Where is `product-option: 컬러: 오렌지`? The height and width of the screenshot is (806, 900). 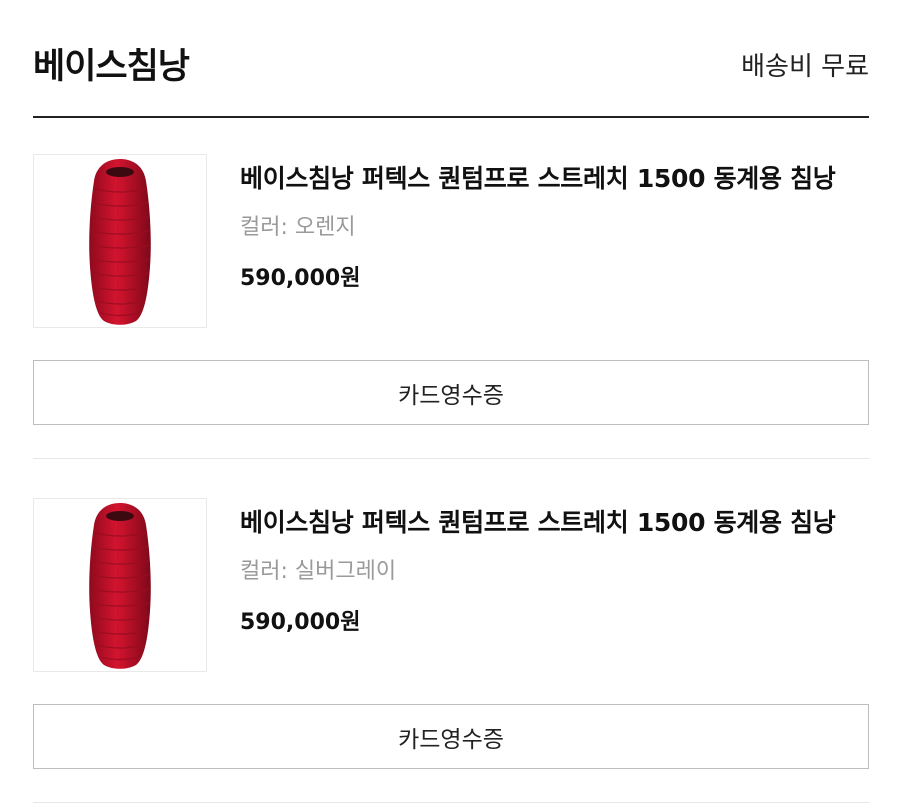
product-option: 컬러: 오렌지 is located at coordinates (298, 227).